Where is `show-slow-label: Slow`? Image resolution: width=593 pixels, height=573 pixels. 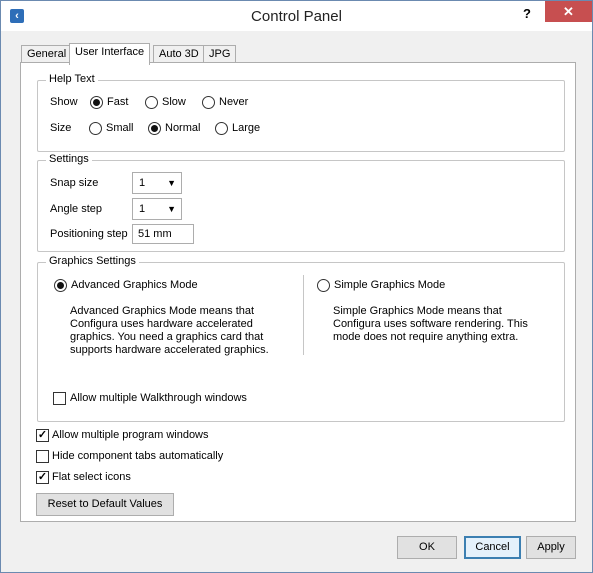 show-slow-label: Slow is located at coordinates (174, 102).